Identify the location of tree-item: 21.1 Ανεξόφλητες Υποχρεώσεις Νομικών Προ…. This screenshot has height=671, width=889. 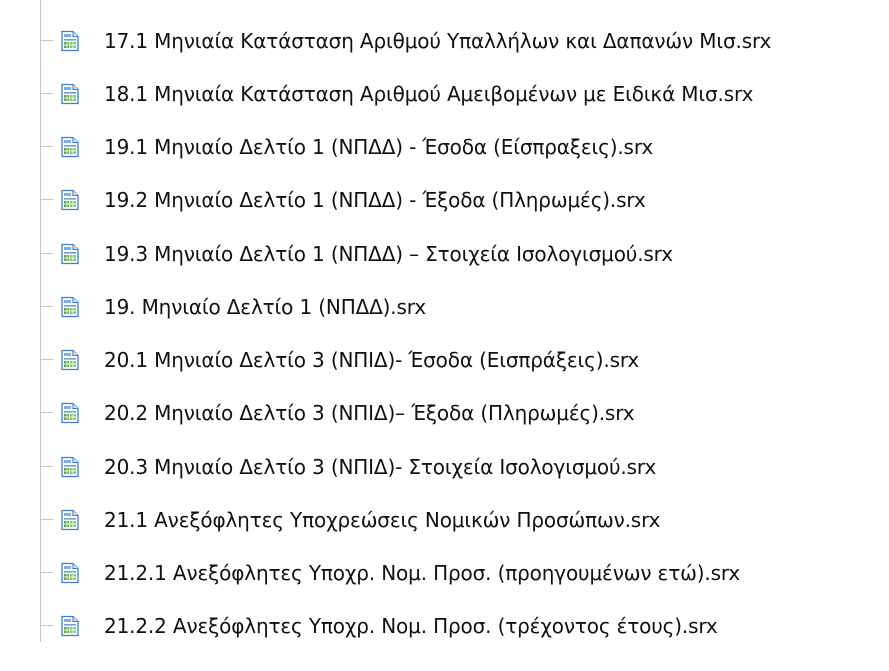
(444, 520).